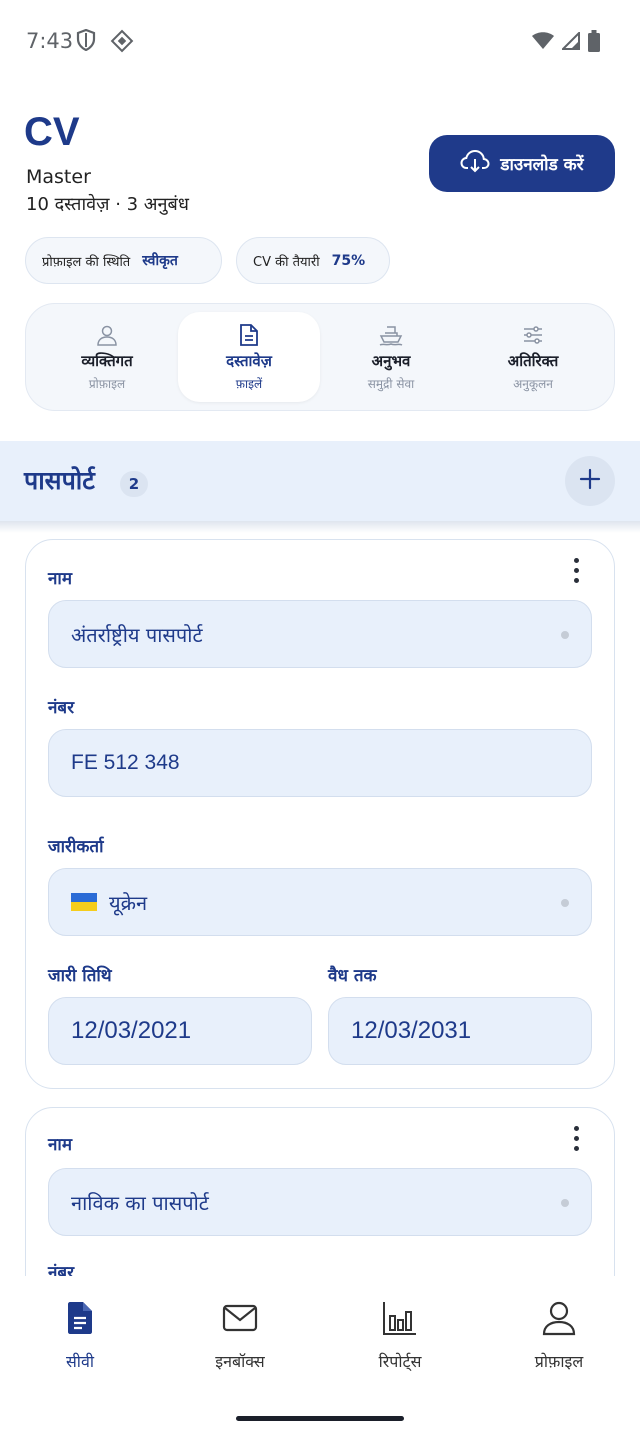 The width and height of the screenshot is (640, 1437). What do you see at coordinates (320, 1418) in the screenshot?
I see `home-indicator` at bounding box center [320, 1418].